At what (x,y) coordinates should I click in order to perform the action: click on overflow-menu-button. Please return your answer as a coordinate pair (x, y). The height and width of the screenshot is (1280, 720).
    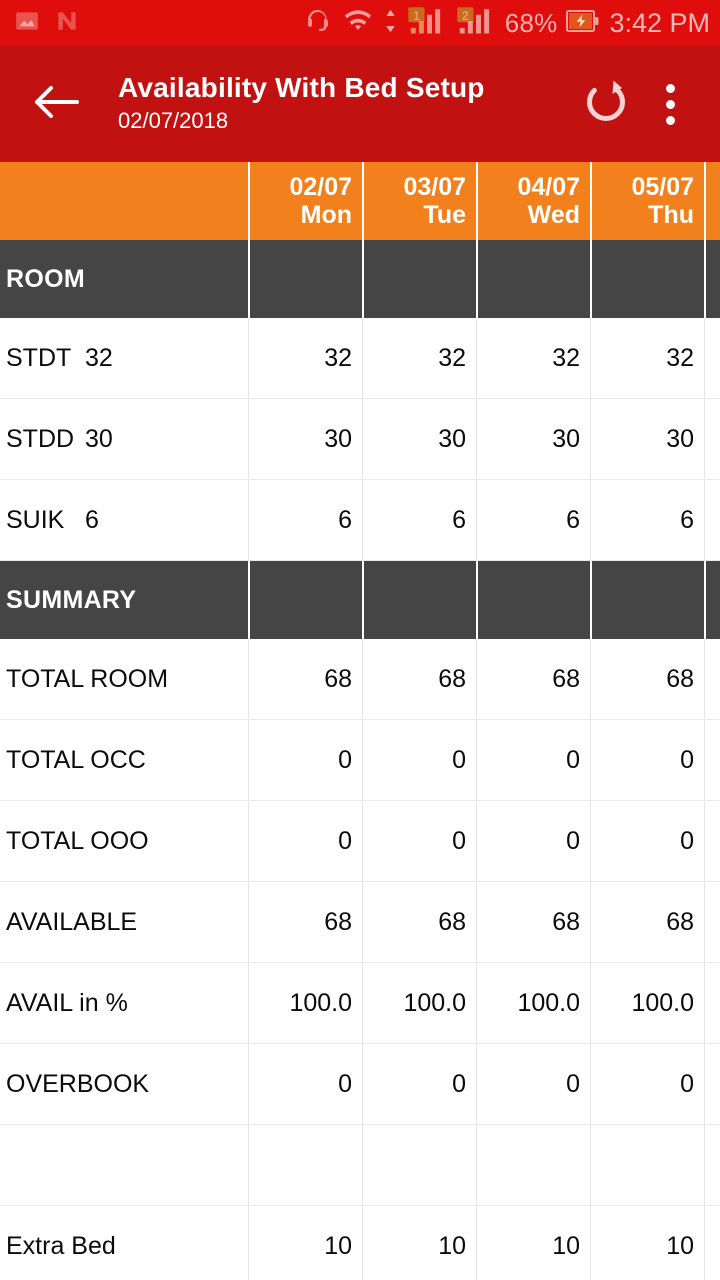
    Looking at the image, I should click on (670, 104).